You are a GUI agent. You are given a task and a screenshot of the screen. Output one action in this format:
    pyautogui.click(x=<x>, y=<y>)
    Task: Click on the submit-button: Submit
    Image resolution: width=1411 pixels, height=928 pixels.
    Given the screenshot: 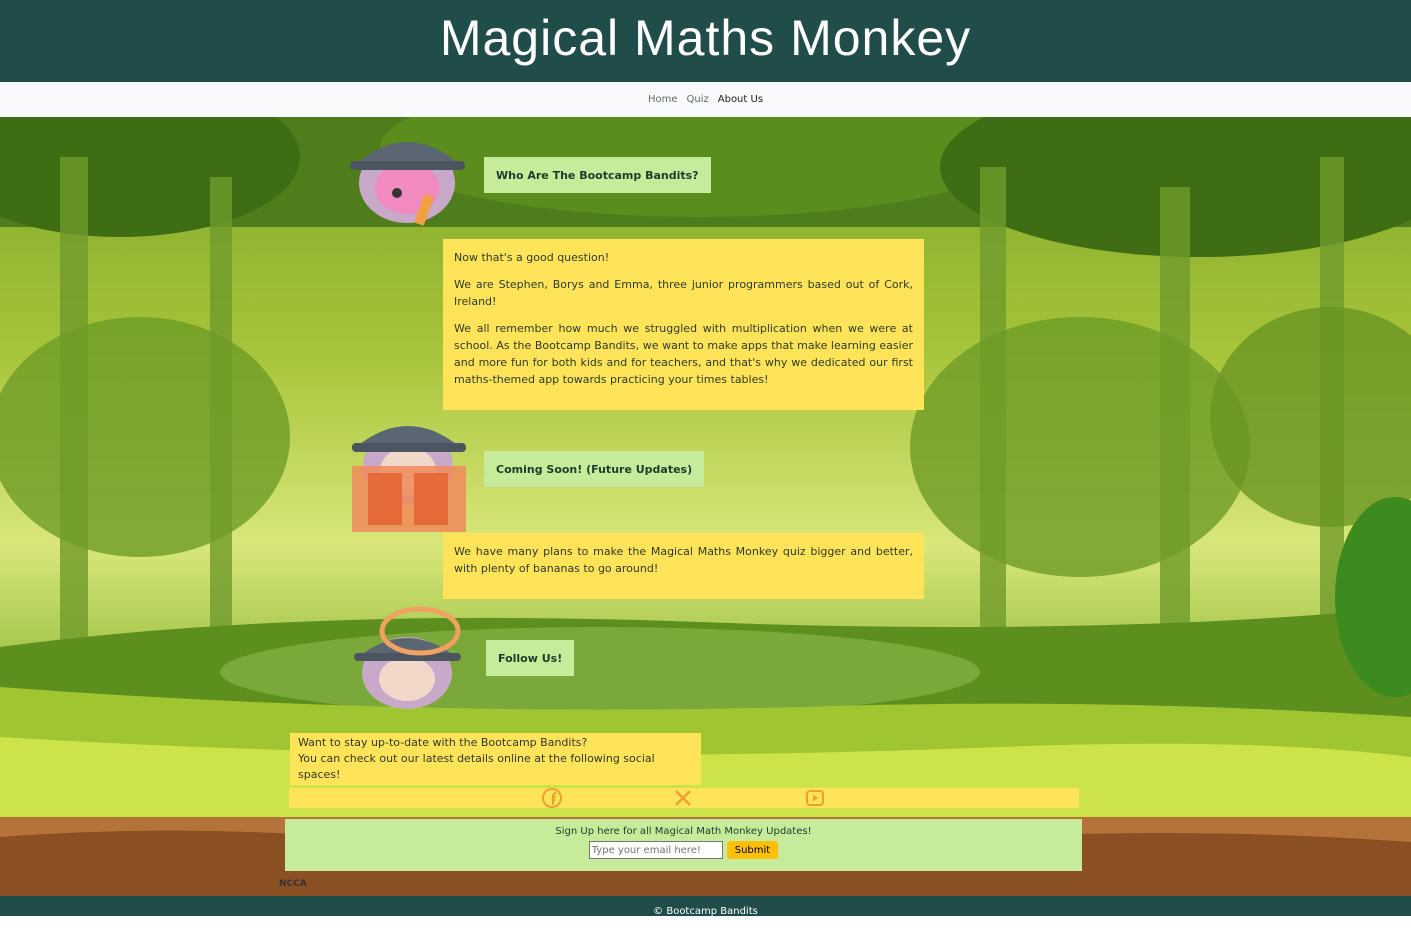 What is the action you would take?
    pyautogui.click(x=752, y=850)
    